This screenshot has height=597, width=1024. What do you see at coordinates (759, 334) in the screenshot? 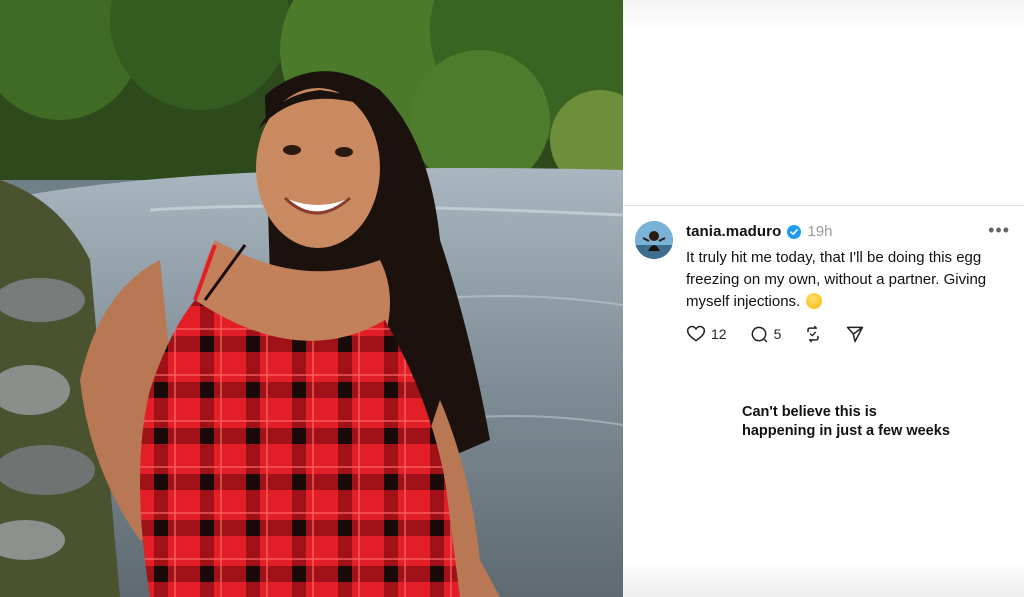
I see `comment-bubble-icon` at bounding box center [759, 334].